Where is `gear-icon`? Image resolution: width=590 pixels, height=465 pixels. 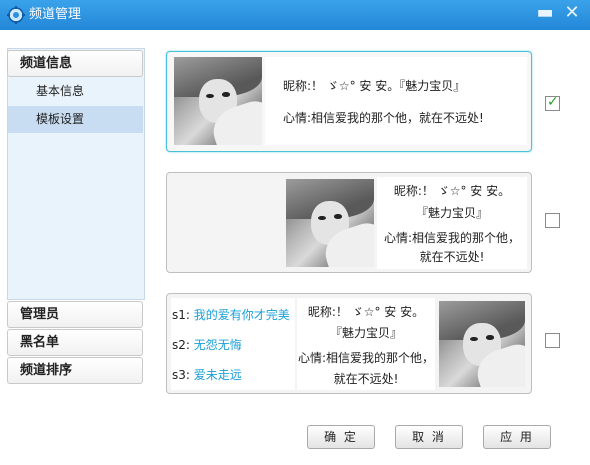
gear-icon is located at coordinates (16, 15).